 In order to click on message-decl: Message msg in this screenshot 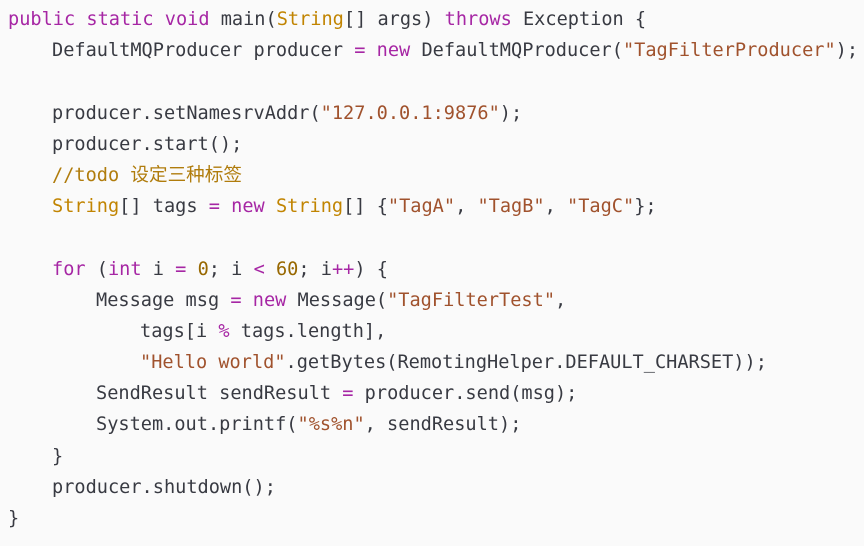, I will do `click(163, 300)`.